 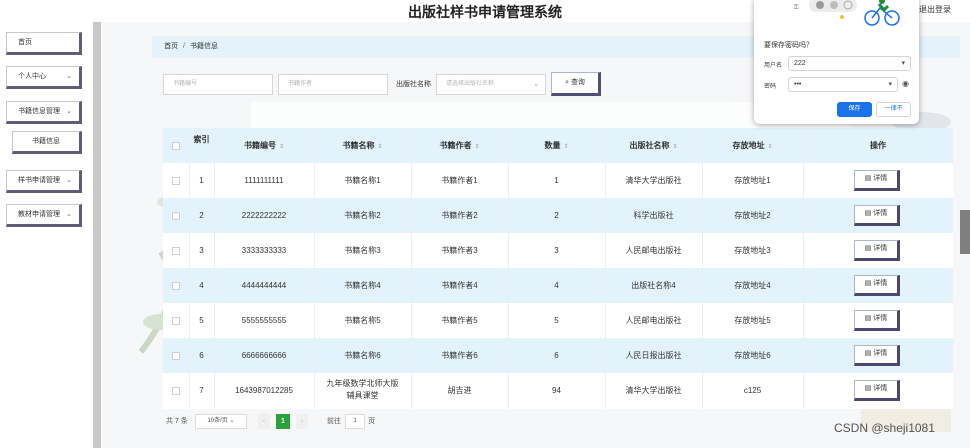 What do you see at coordinates (558, 215) in the screenshot?
I see `table-row: 2 2222222222 书籍名称2 书籍作者2 2 科学出版社 存放地址2 ▤ 详情` at bounding box center [558, 215].